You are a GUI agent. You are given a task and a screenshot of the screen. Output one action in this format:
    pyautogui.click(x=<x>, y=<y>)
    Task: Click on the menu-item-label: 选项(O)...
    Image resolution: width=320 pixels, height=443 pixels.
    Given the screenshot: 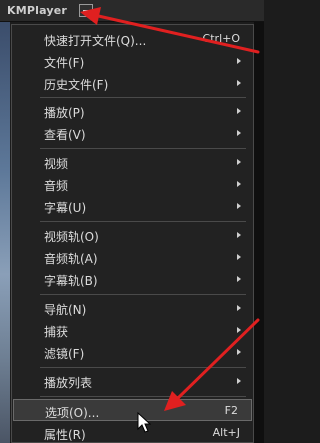 What is the action you would take?
    pyautogui.click(x=72, y=413)
    